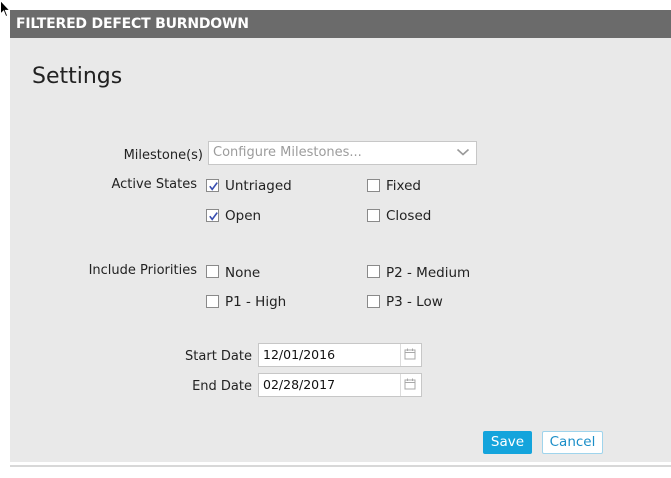  Describe the element at coordinates (163, 155) in the screenshot. I see `milestones-label: Milestone(s)` at that location.